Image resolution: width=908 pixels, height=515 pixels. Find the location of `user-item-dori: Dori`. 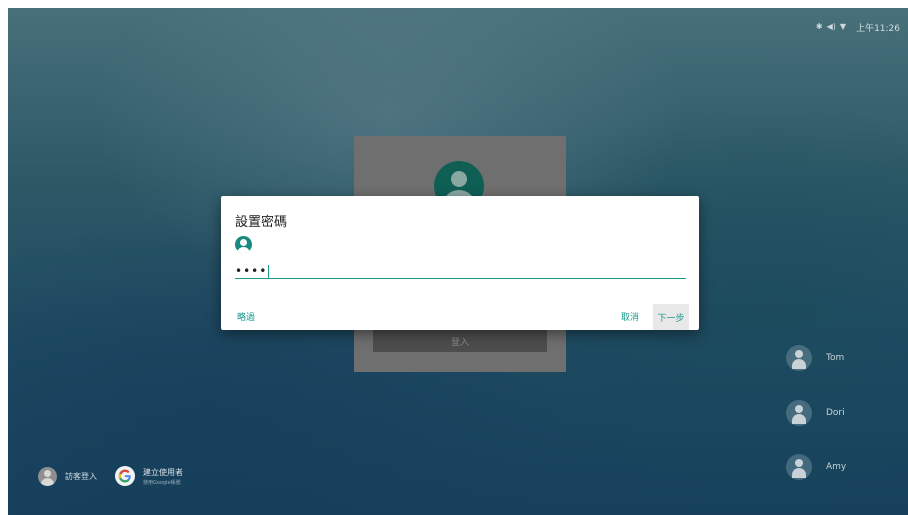

user-item-dori: Dori is located at coordinates (815, 413).